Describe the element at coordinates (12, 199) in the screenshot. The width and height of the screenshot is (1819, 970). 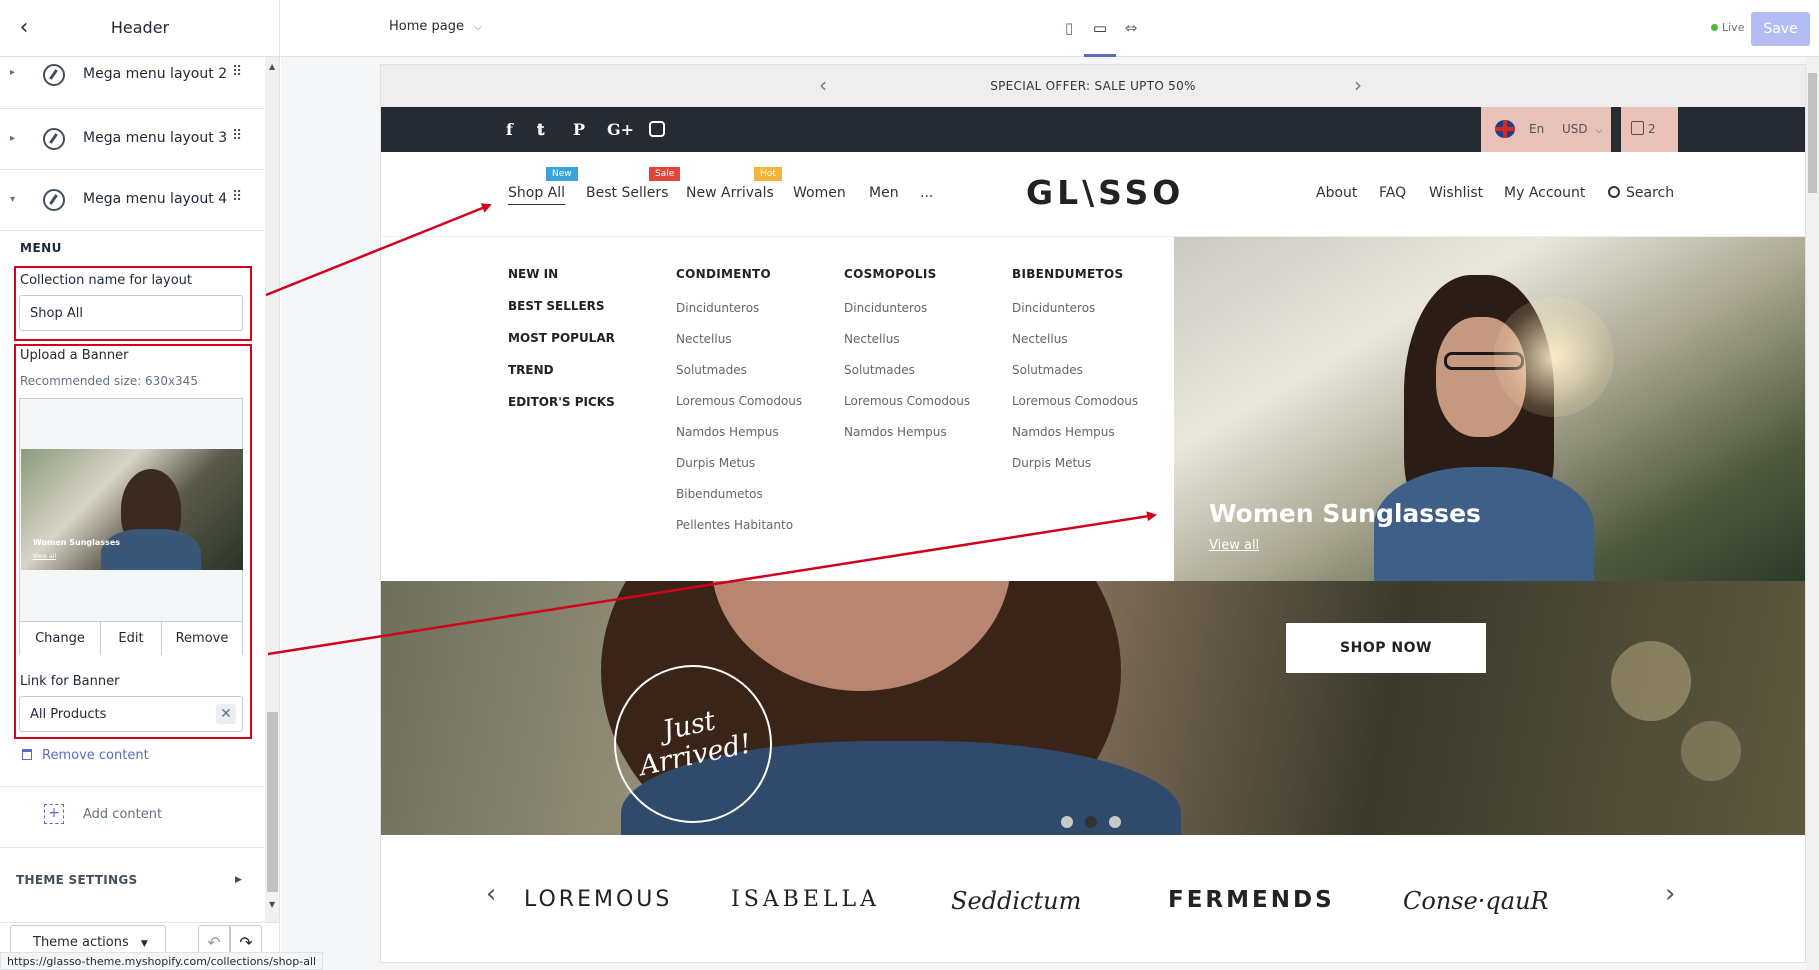
I see `collapse-caret-icon: ▾` at that location.